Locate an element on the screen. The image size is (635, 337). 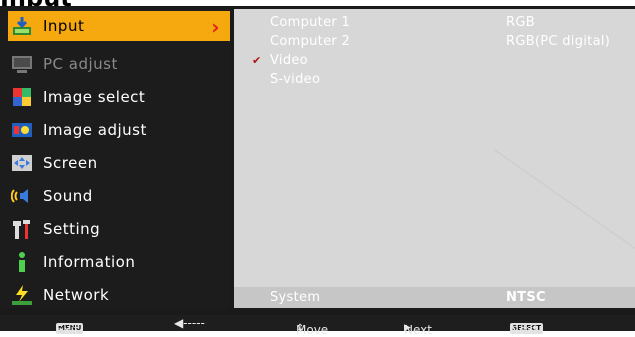
menu-item-input: Input › is located at coordinates (119, 26).